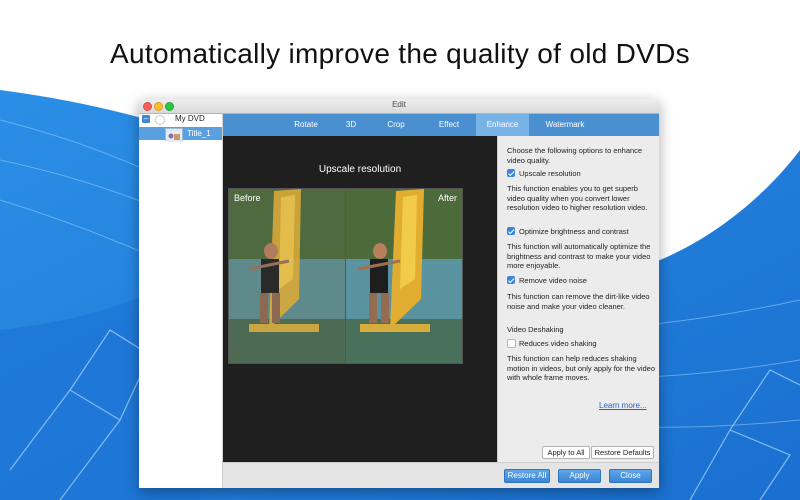 Image resolution: width=800 pixels, height=500 pixels. I want to click on deshake-checkbox-row: Reduces video shaking, so click(582, 344).